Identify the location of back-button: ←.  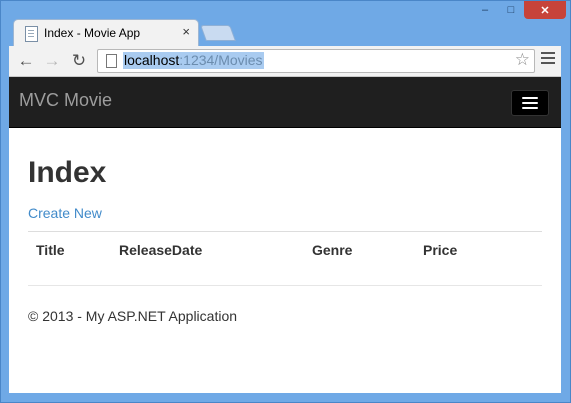
(26, 61).